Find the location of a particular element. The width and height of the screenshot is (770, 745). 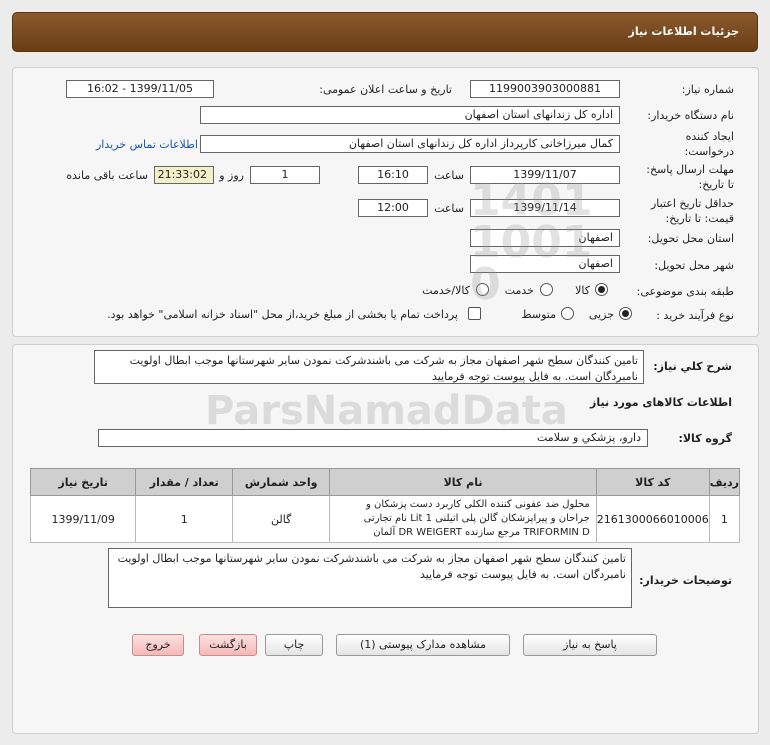

process-medium-radio is located at coordinates (567, 313).